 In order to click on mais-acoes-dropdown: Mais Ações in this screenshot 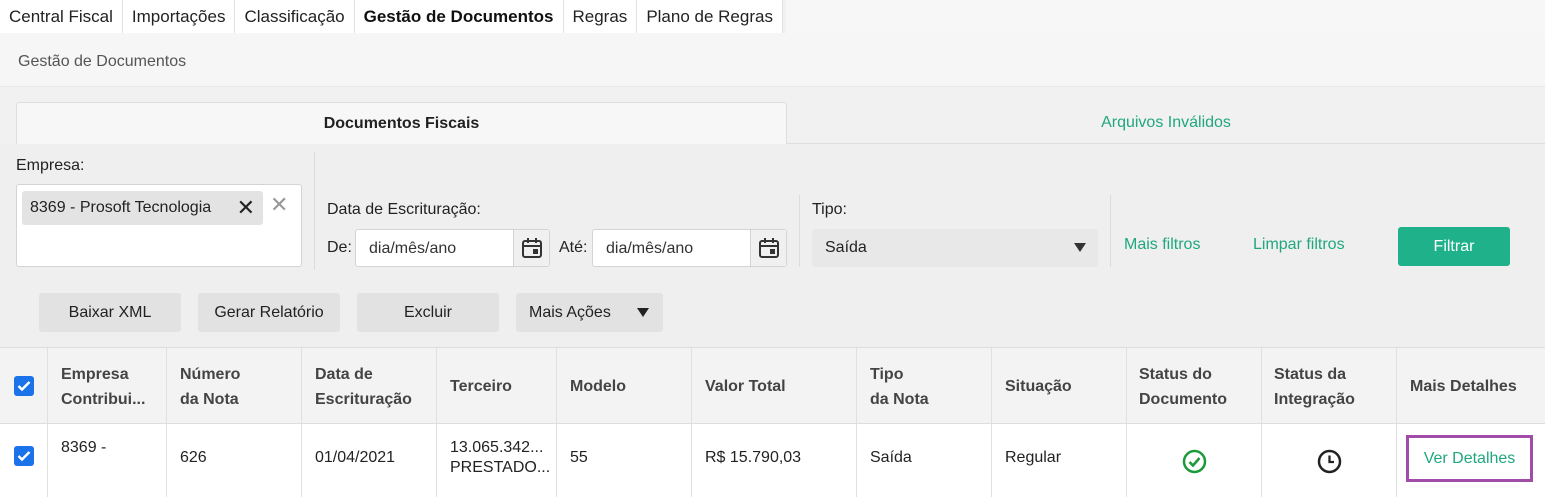, I will do `click(589, 312)`.